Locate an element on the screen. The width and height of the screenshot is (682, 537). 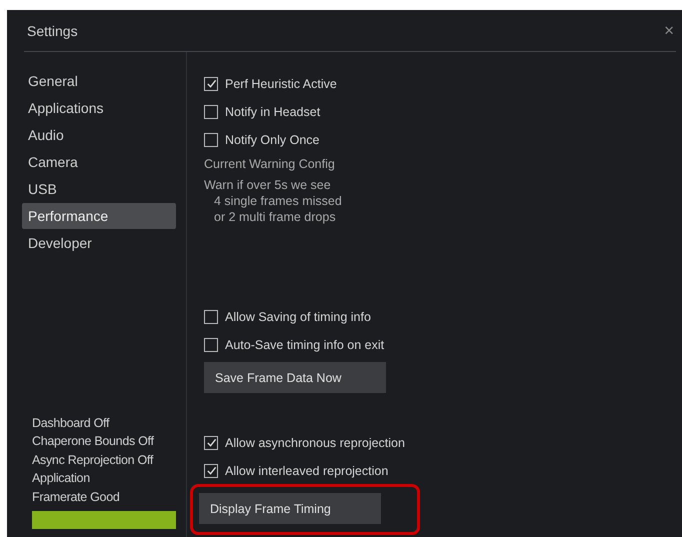
display-frame-timing-button: Display Frame Timing is located at coordinates (290, 508).